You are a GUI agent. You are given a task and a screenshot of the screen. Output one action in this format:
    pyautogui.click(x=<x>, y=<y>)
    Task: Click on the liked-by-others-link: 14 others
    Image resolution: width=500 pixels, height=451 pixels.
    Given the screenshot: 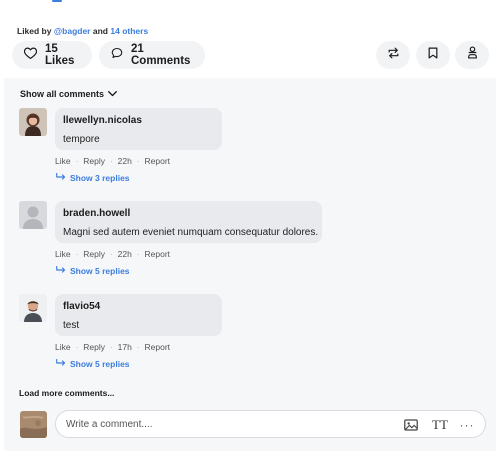 What is the action you would take?
    pyautogui.click(x=129, y=31)
    